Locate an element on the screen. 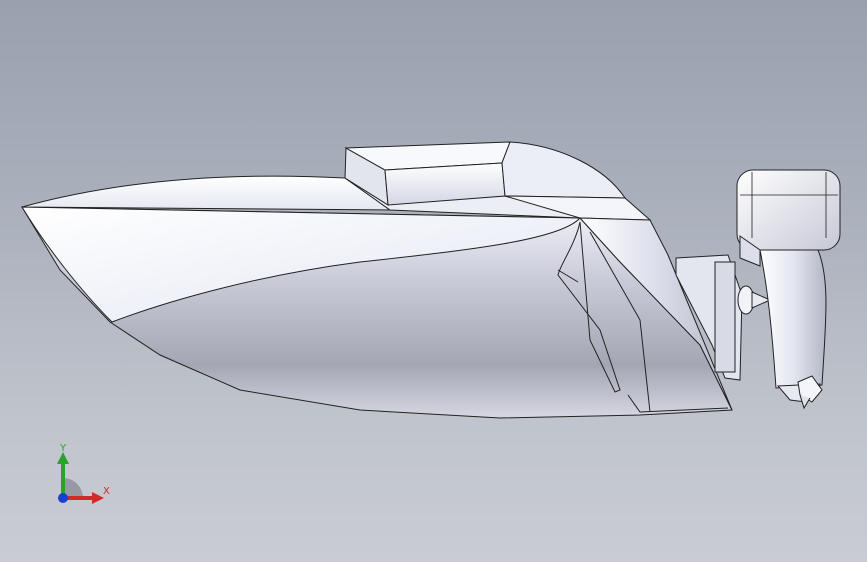  triad-axes-icon is located at coordinates (80, 478).